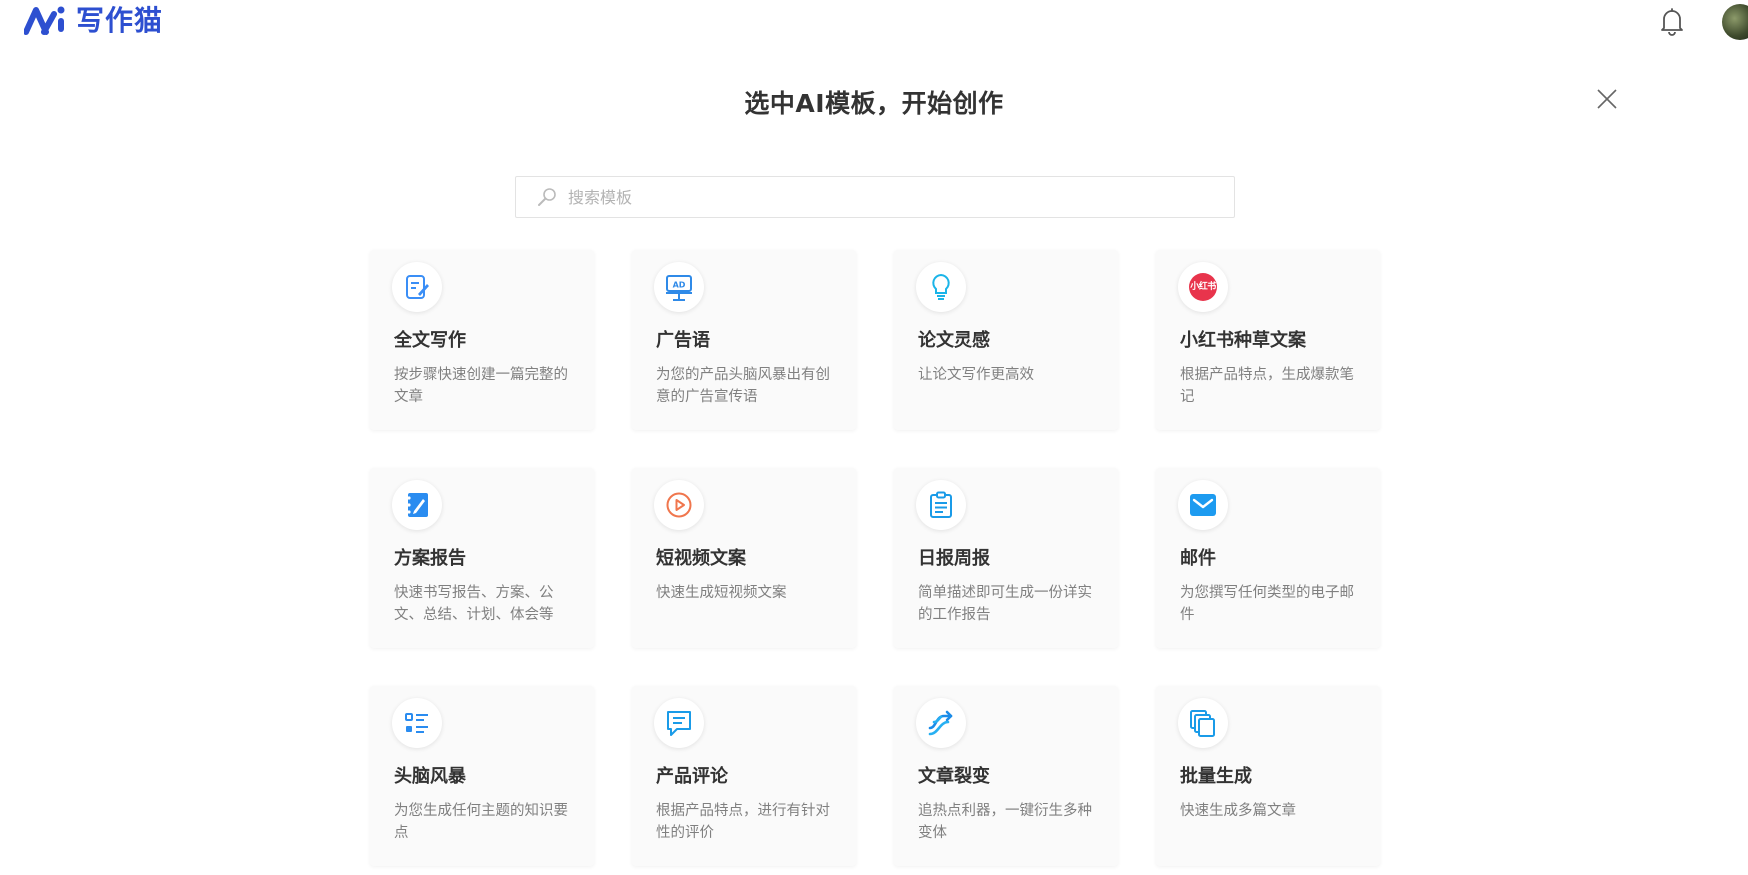 The width and height of the screenshot is (1748, 875). Describe the element at coordinates (954, 776) in the screenshot. I see `card-title: 文章裂变` at that location.